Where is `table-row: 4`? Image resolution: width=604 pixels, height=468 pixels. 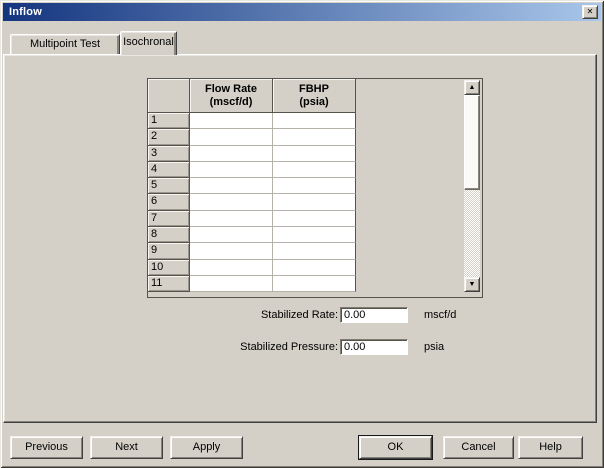 table-row: 4 is located at coordinates (252, 170).